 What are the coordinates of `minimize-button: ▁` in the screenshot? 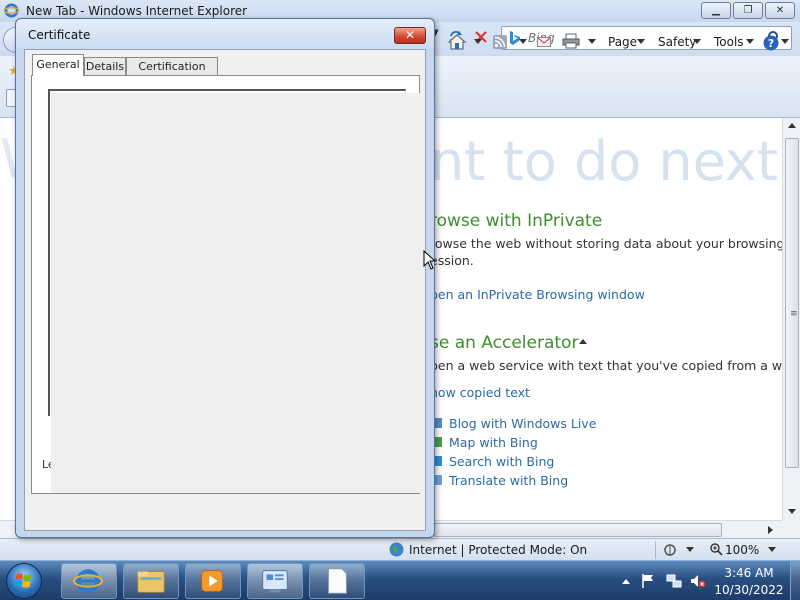 It's located at (716, 10).